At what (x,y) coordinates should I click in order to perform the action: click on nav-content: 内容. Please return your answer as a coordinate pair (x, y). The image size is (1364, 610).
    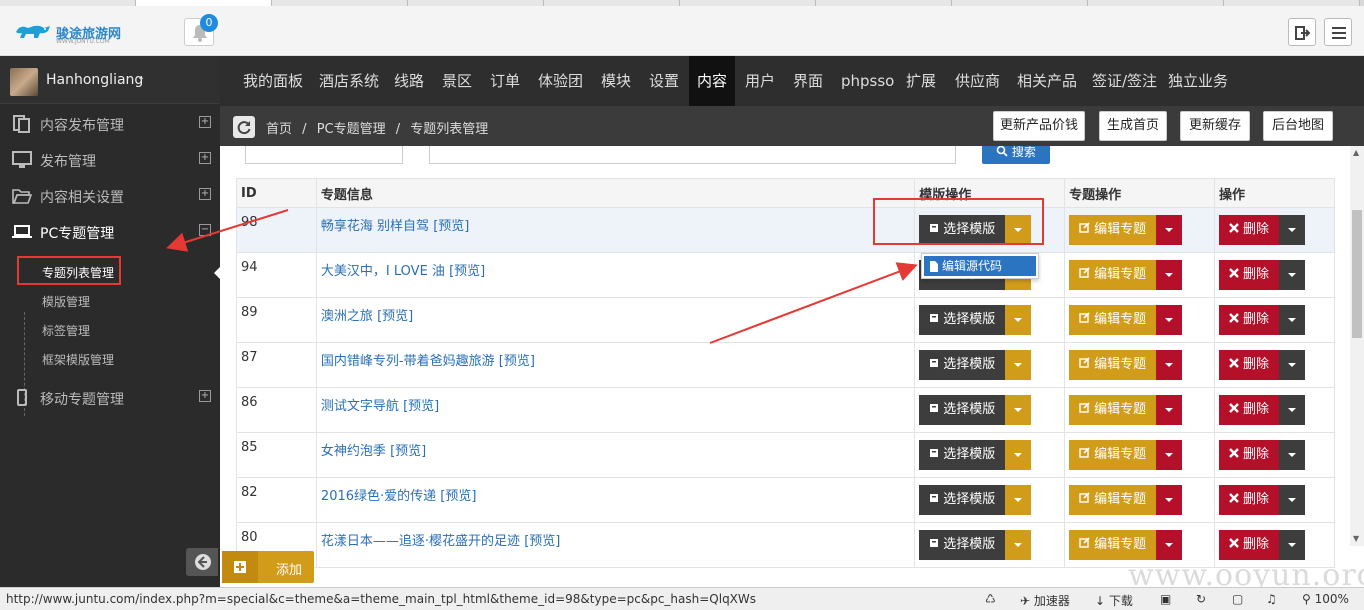
    Looking at the image, I should click on (712, 81).